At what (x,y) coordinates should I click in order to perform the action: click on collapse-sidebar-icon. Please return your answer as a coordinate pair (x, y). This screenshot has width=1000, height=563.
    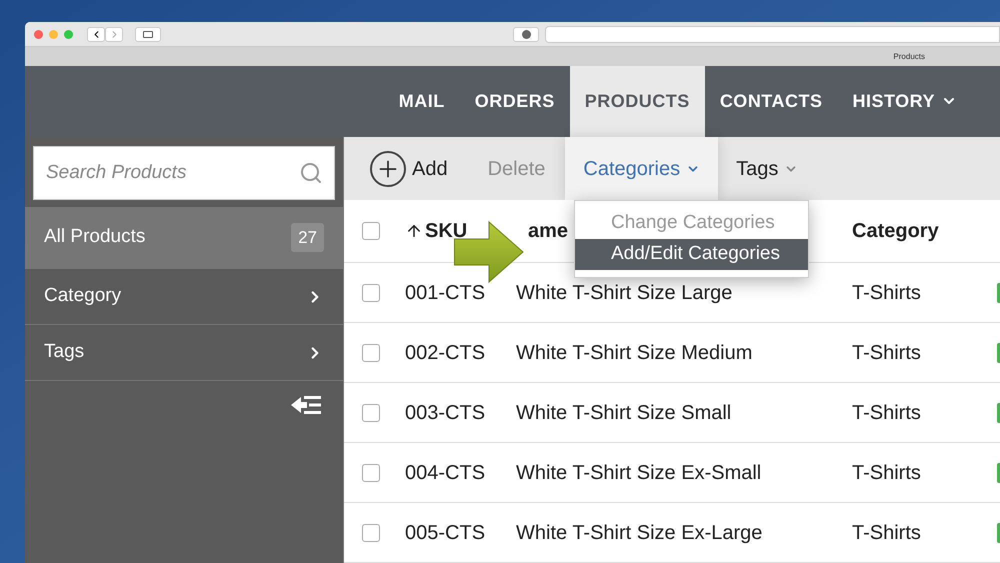
    Looking at the image, I should click on (306, 405).